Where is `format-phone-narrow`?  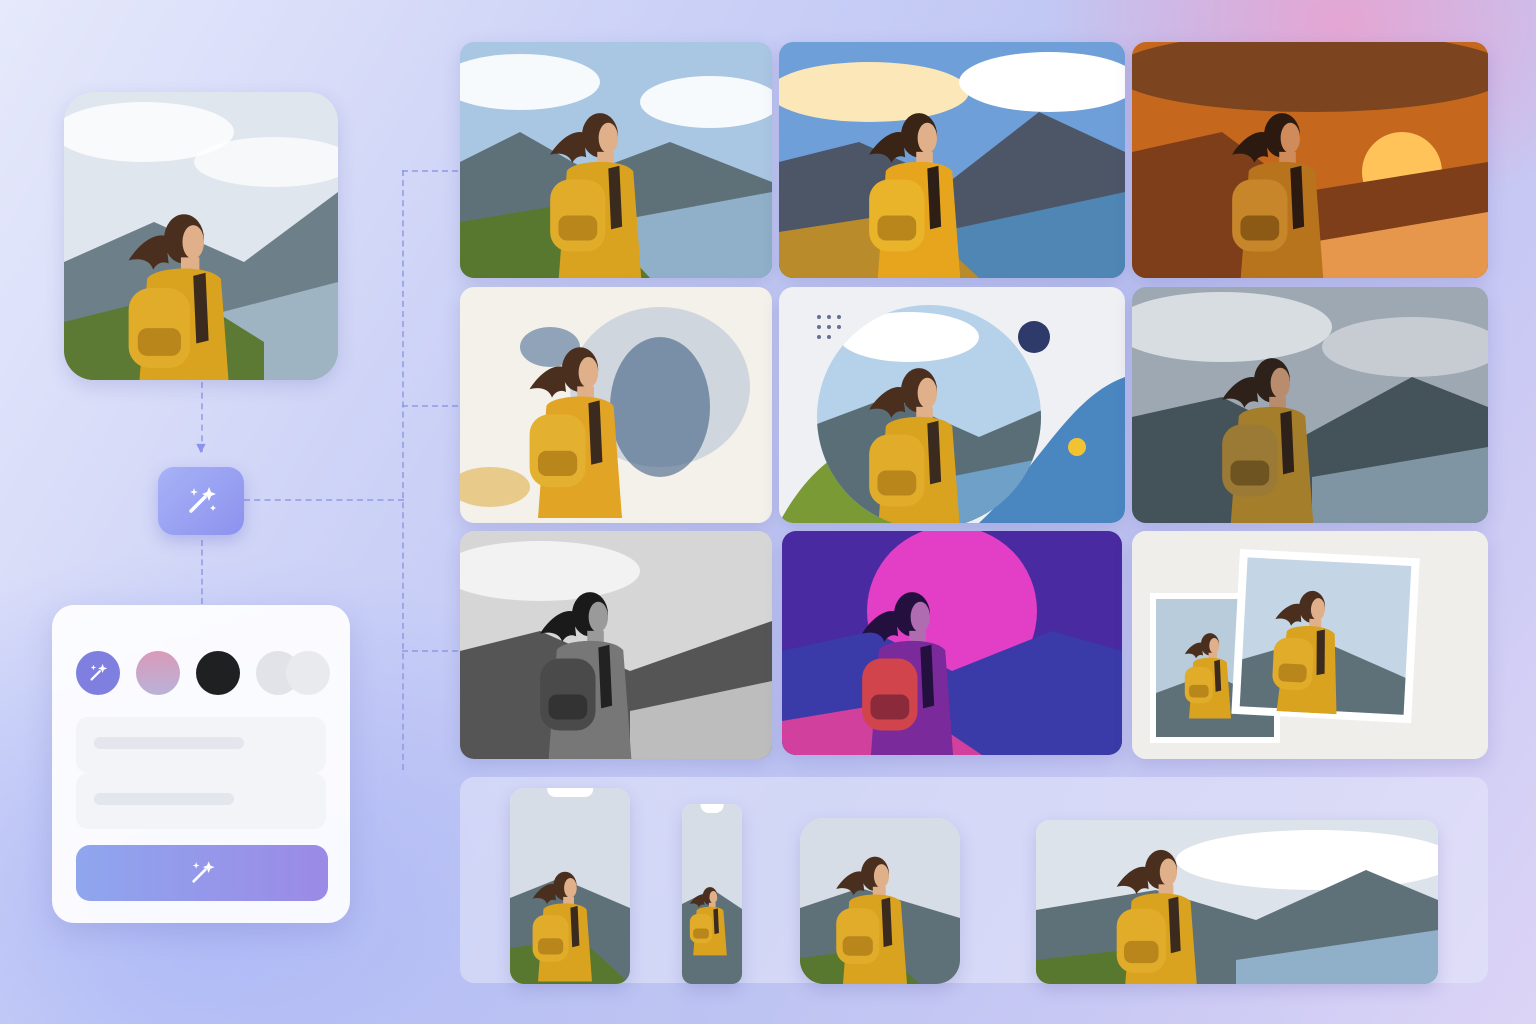 format-phone-narrow is located at coordinates (712, 894).